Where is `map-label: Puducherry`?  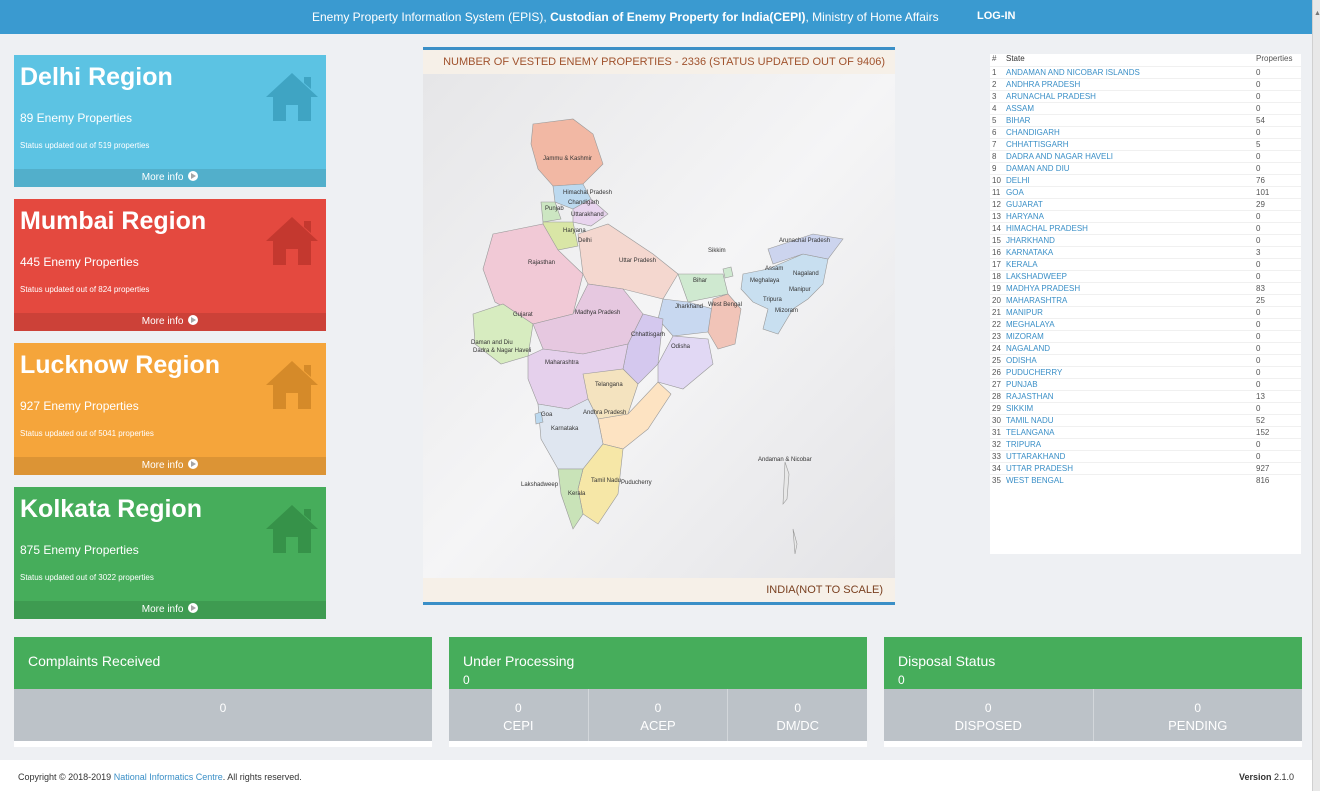 map-label: Puducherry is located at coordinates (636, 483).